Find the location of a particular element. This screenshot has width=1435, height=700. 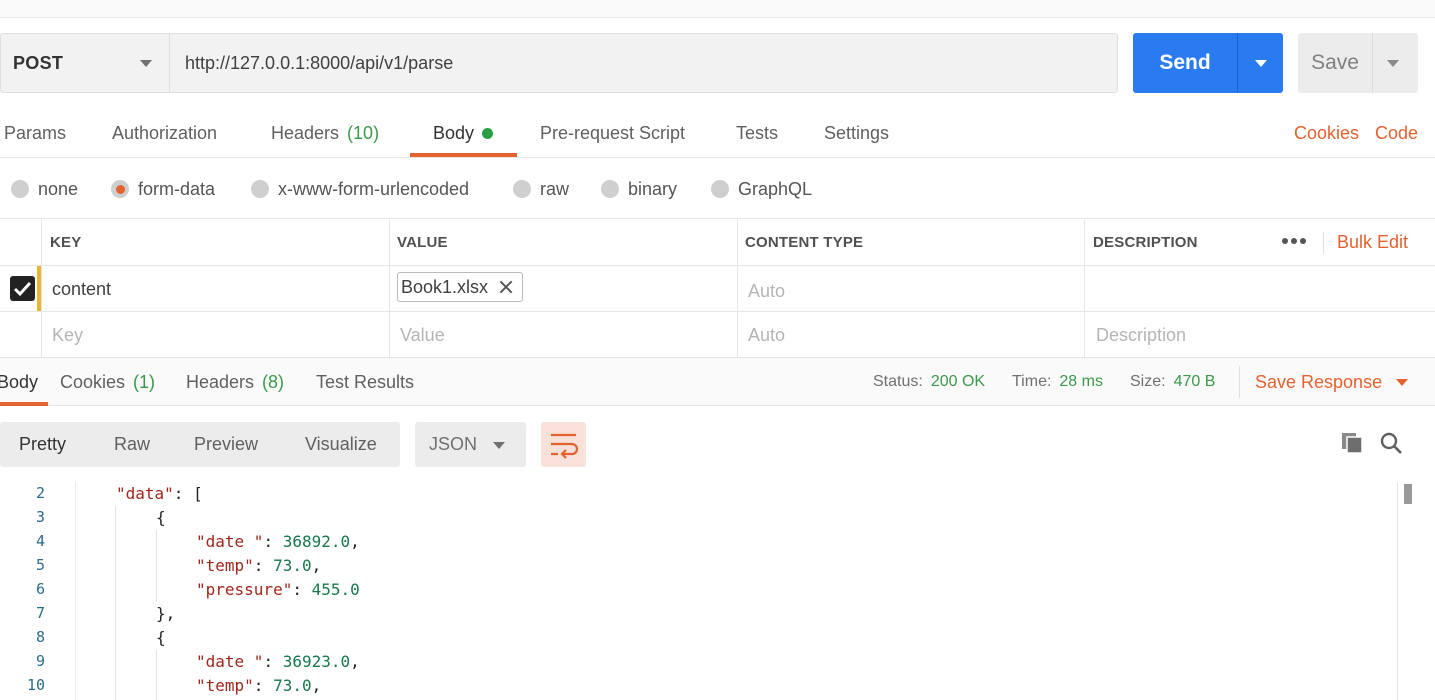

key-input-placeholder: Key is located at coordinates (67, 335).